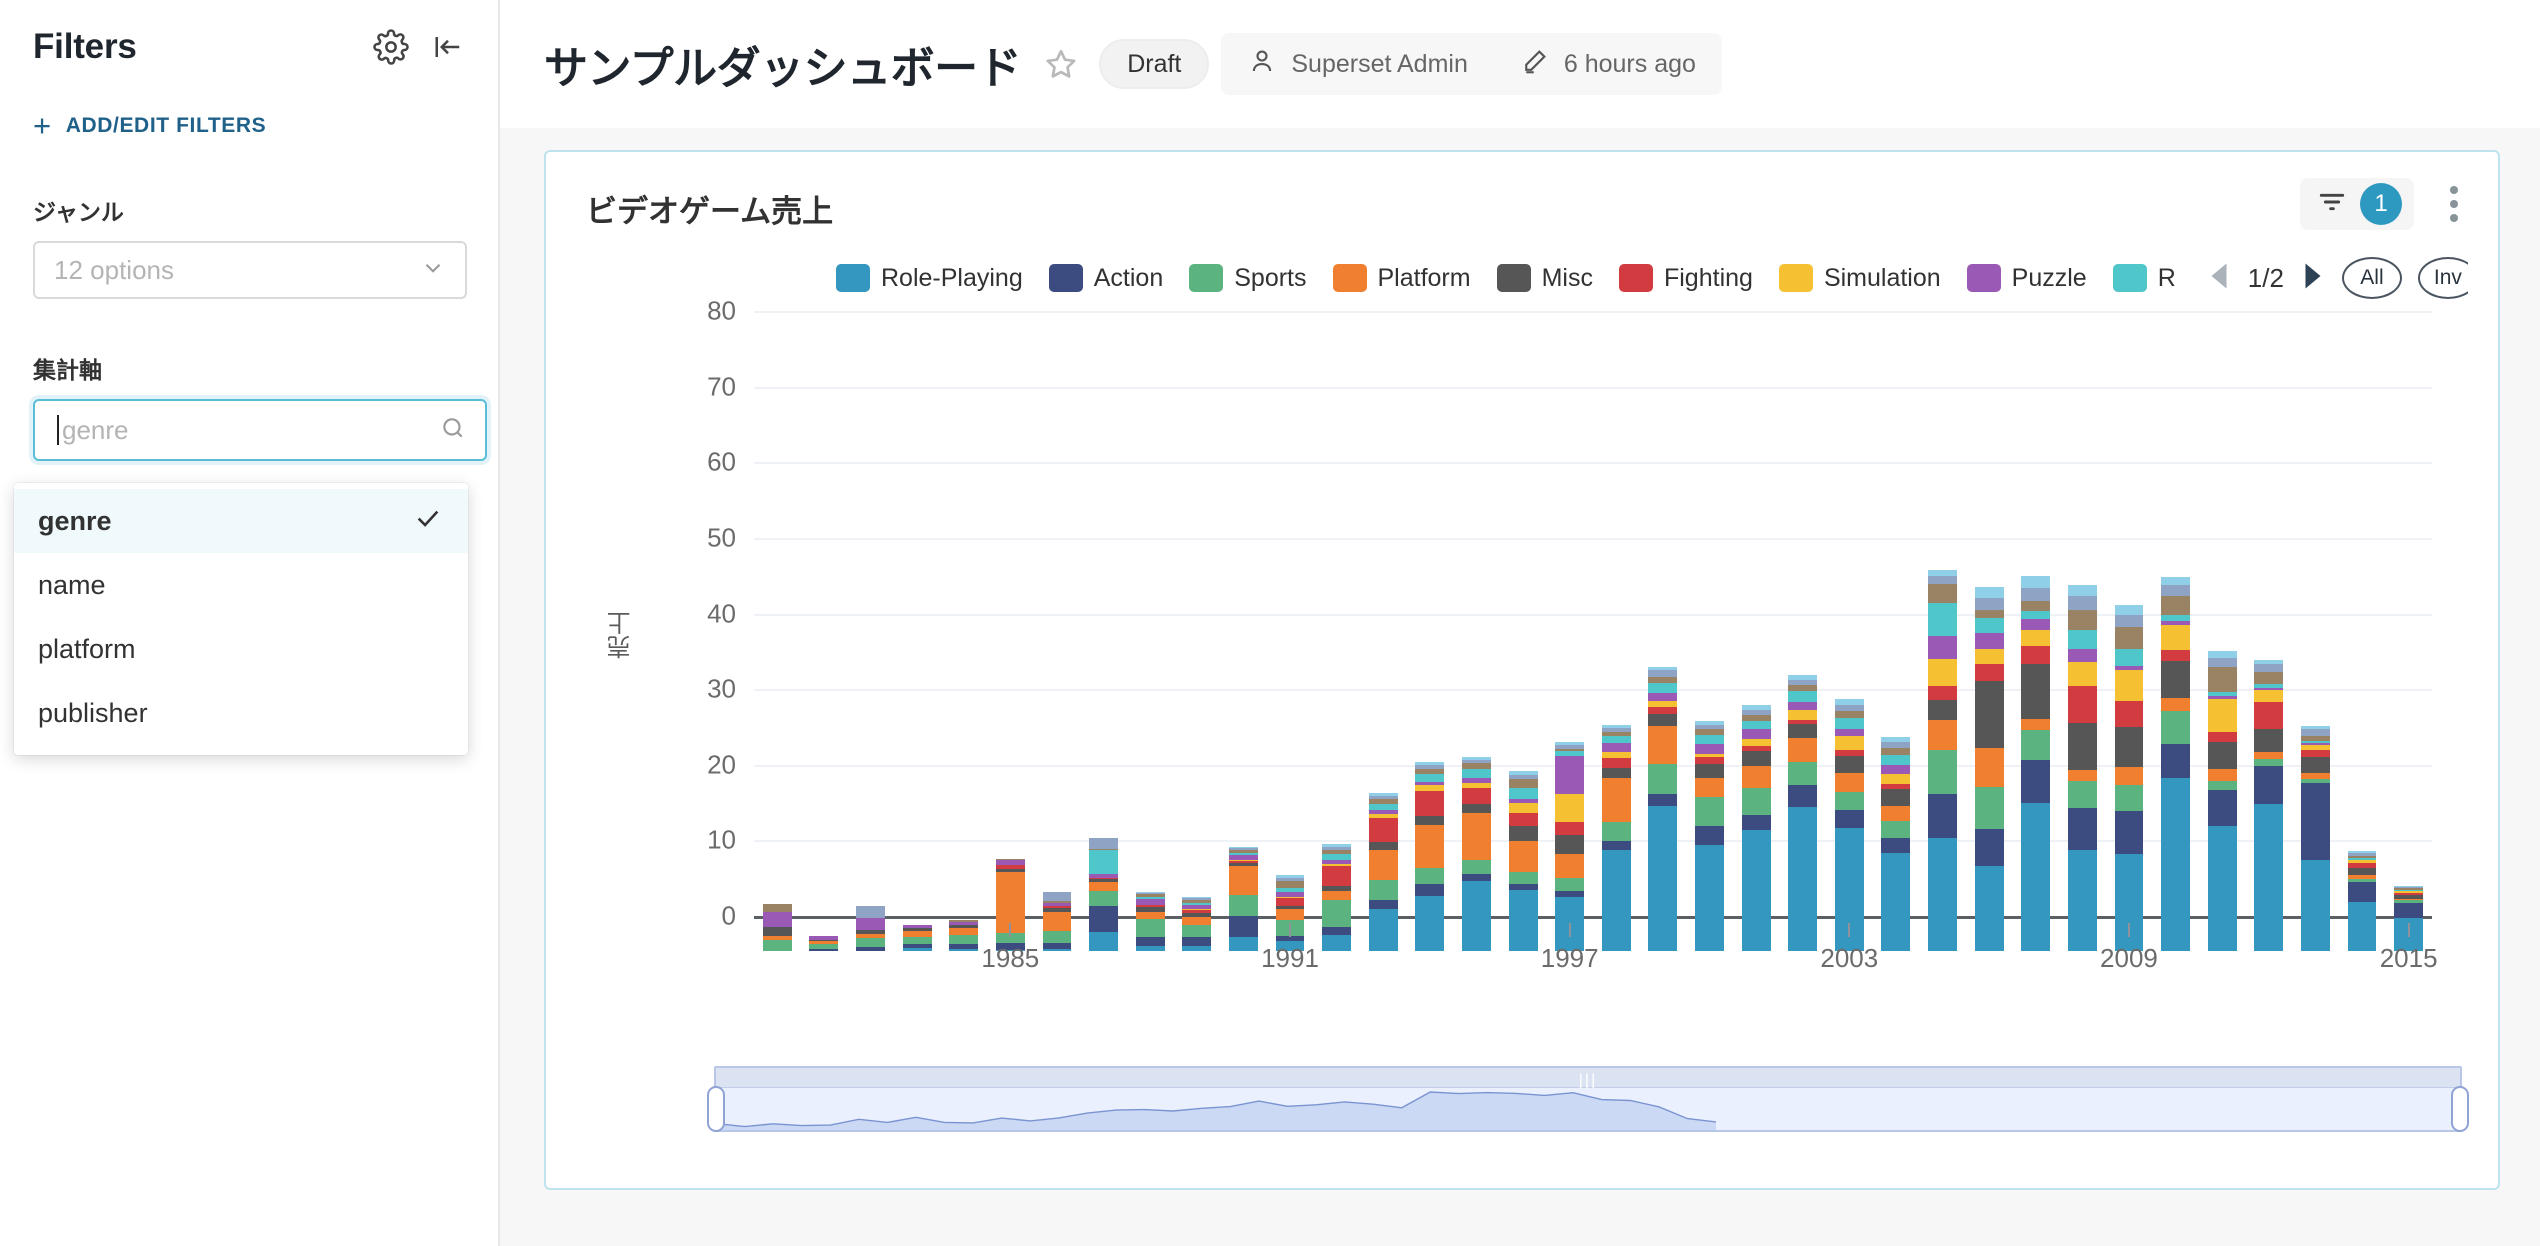  Describe the element at coordinates (2371, 278) in the screenshot. I see `legend-select-all-button: All` at that location.